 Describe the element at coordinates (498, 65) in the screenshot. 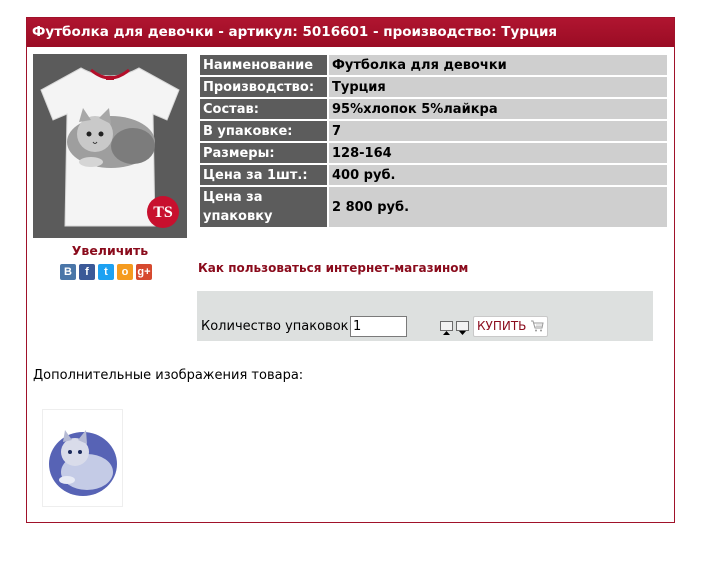

I see `spec-value: Футболка для девочки` at that location.